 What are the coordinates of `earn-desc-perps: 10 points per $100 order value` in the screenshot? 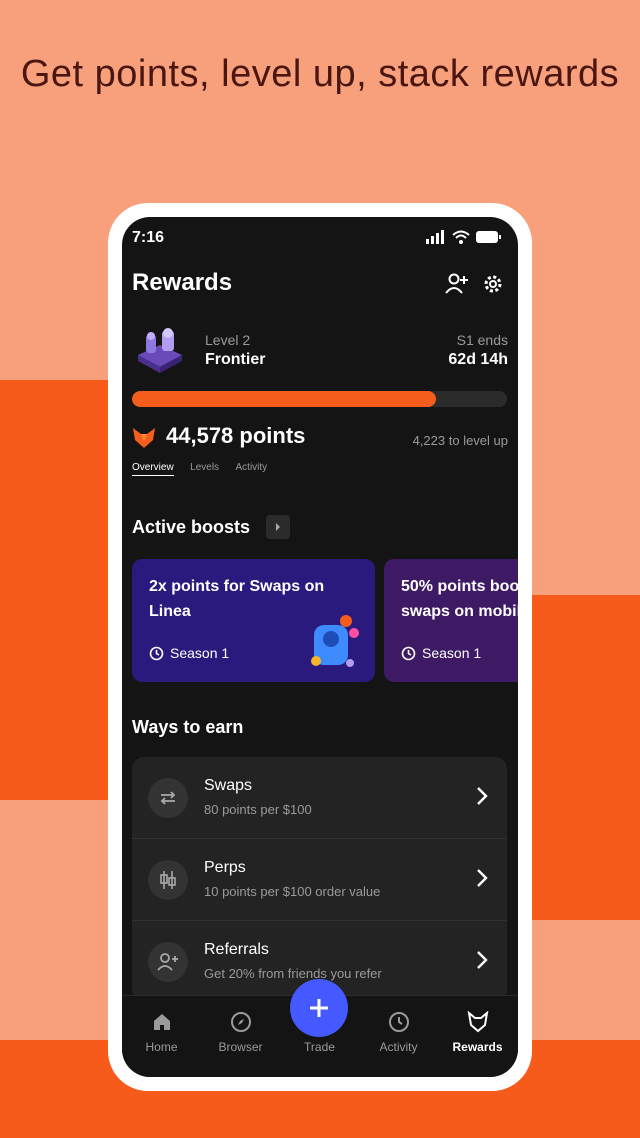 It's located at (292, 891).